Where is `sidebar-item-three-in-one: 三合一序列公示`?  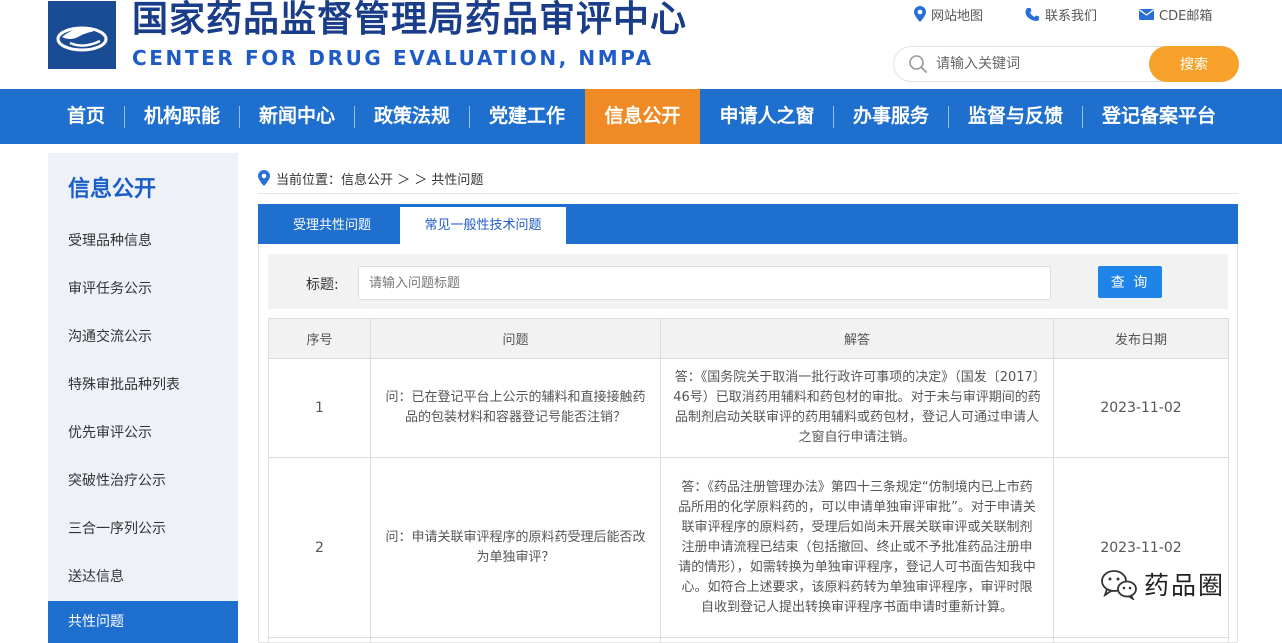
sidebar-item-three-in-one: 三合一序列公示 is located at coordinates (143, 529).